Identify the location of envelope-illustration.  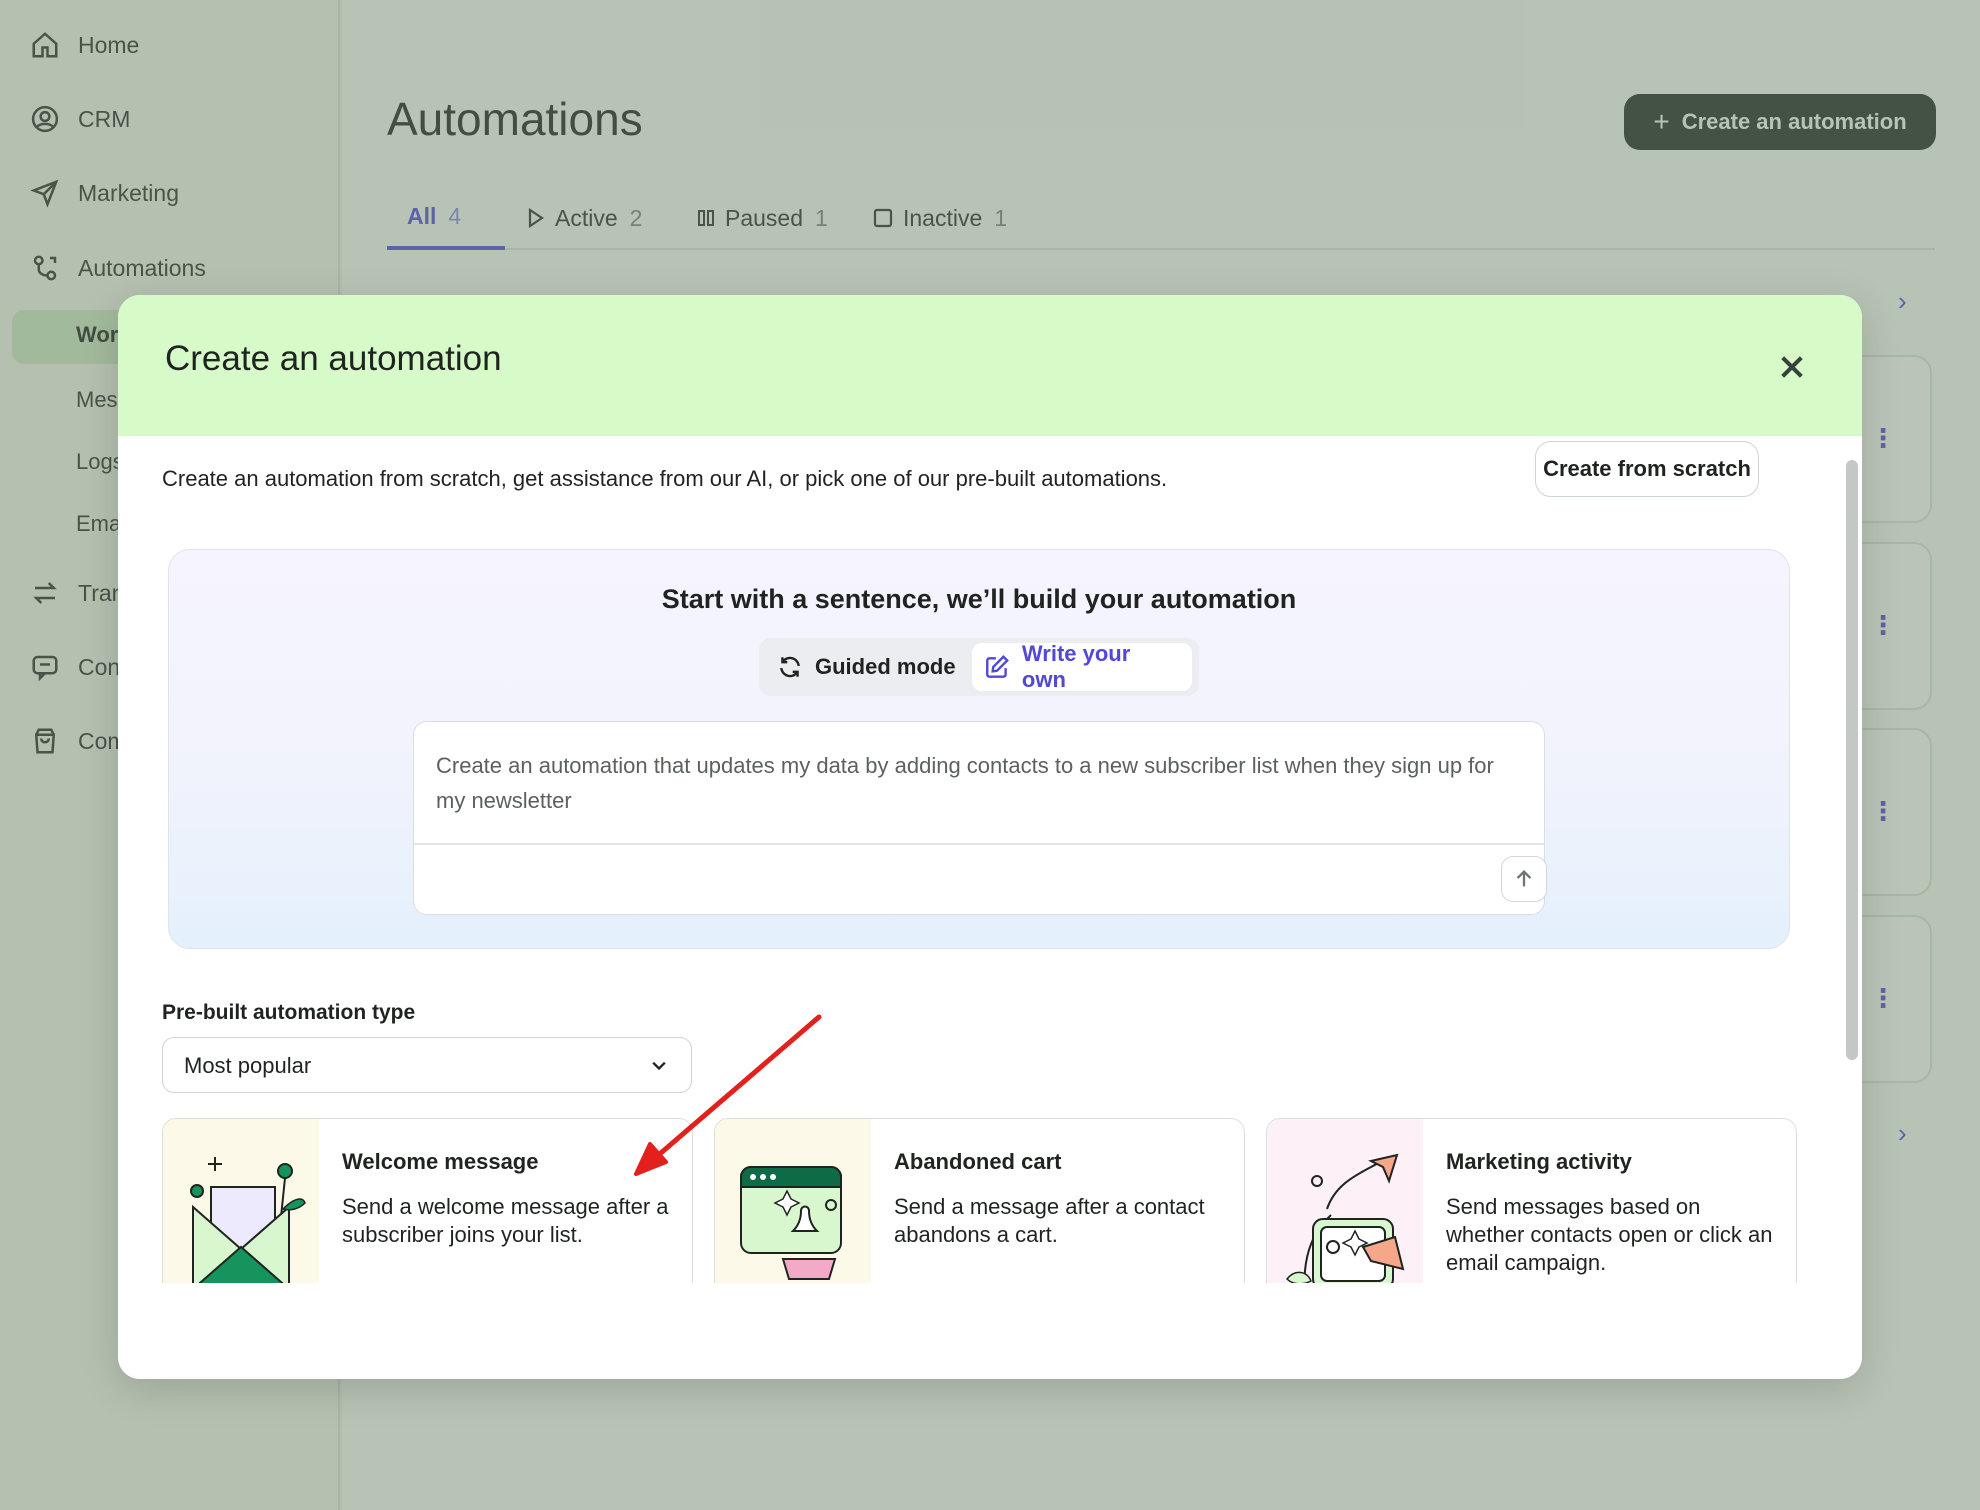
(241, 1201).